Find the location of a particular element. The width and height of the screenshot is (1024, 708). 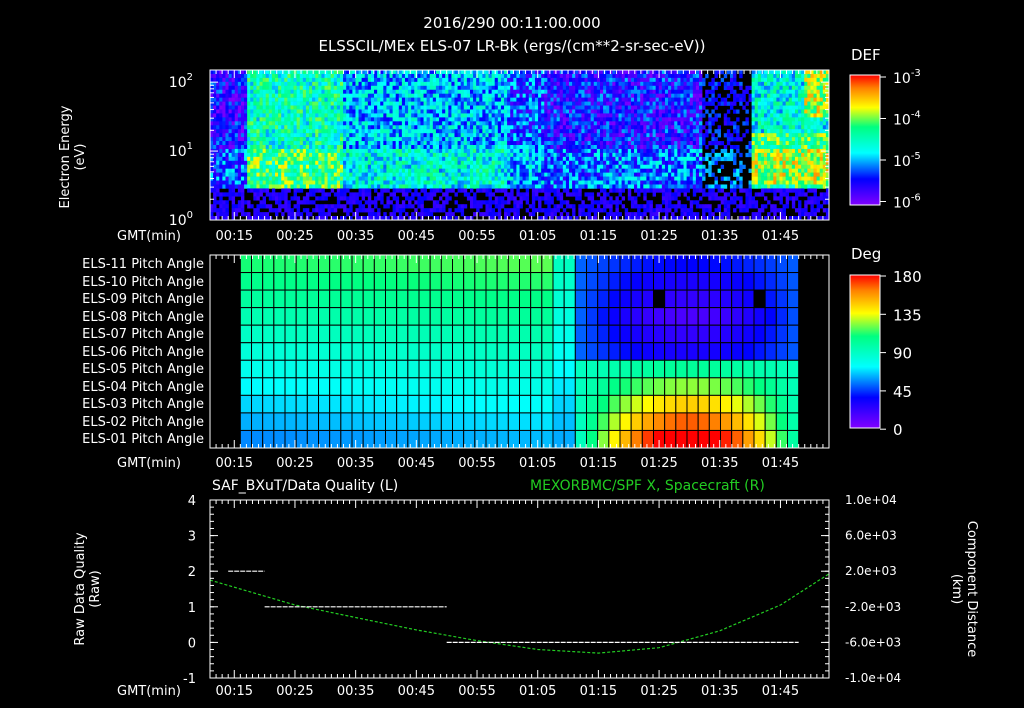

timeseries-plot is located at coordinates (519, 612).